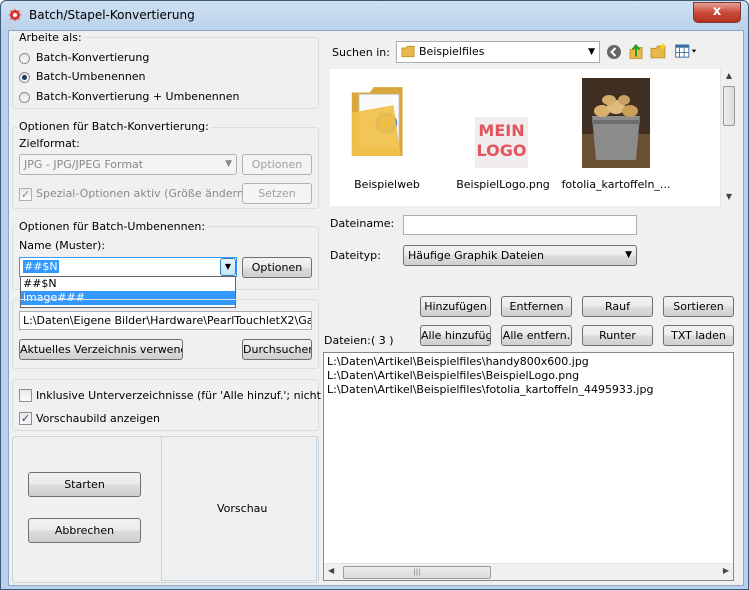  I want to click on filetype-select: Häufige Graphik Dateien ▼, so click(520, 255).